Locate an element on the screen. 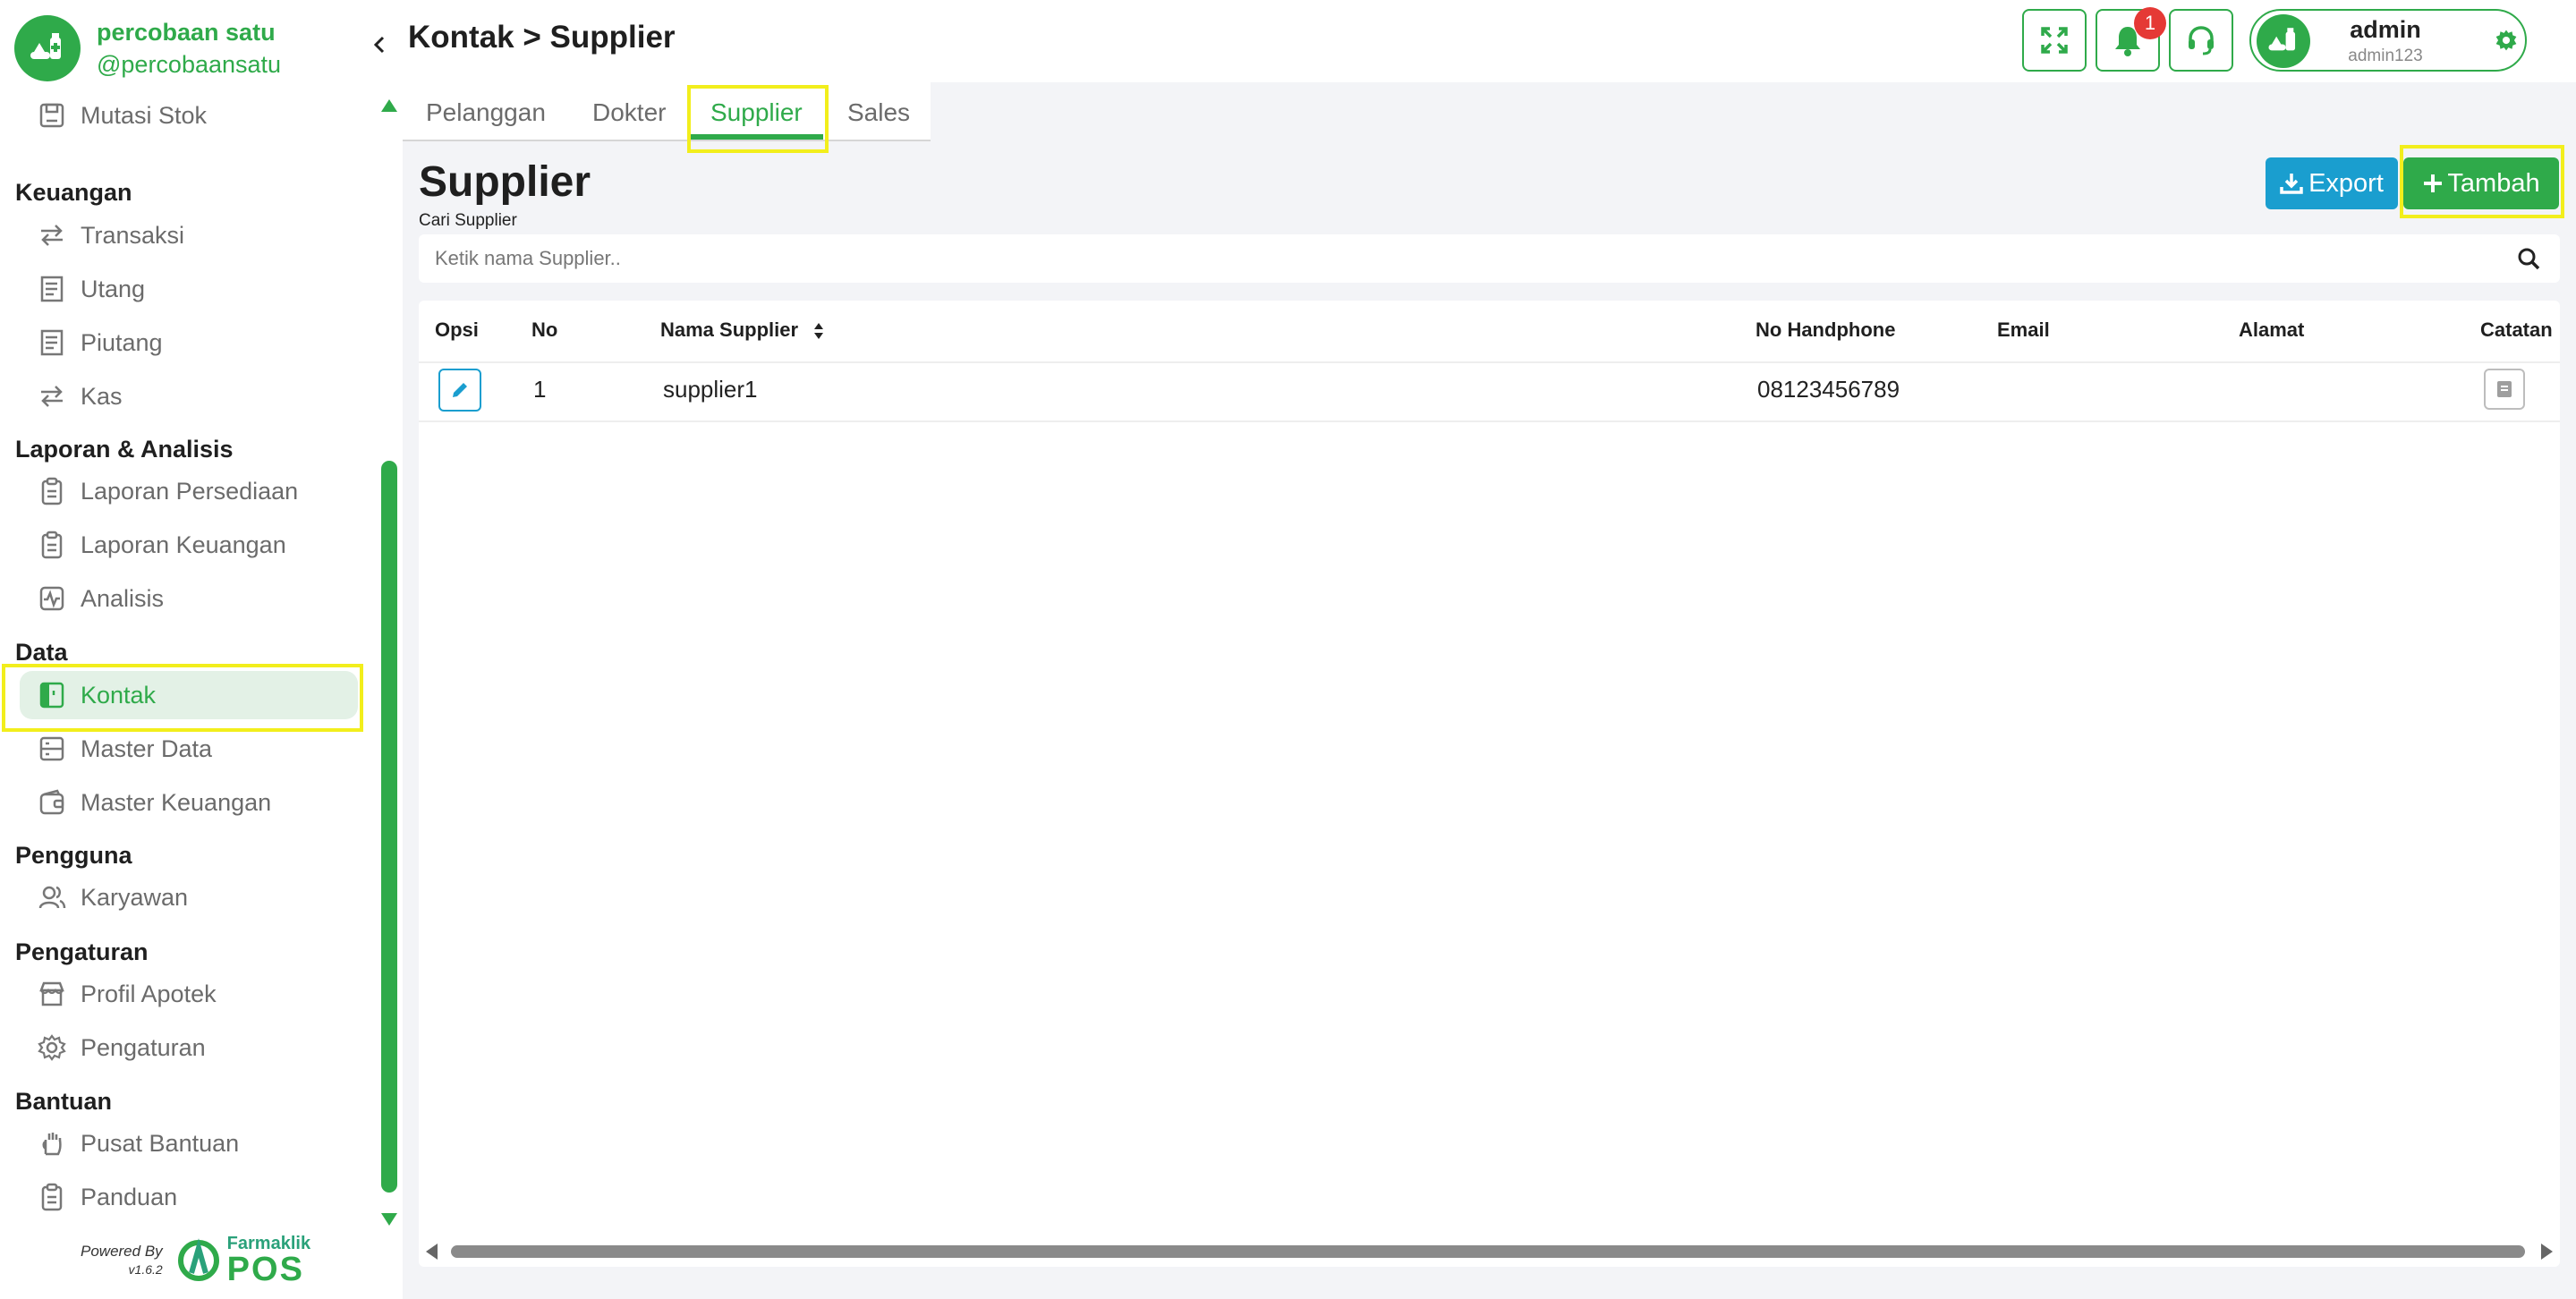 The width and height of the screenshot is (2576, 1299). sidebar-item-label: Analisis is located at coordinates (123, 598).